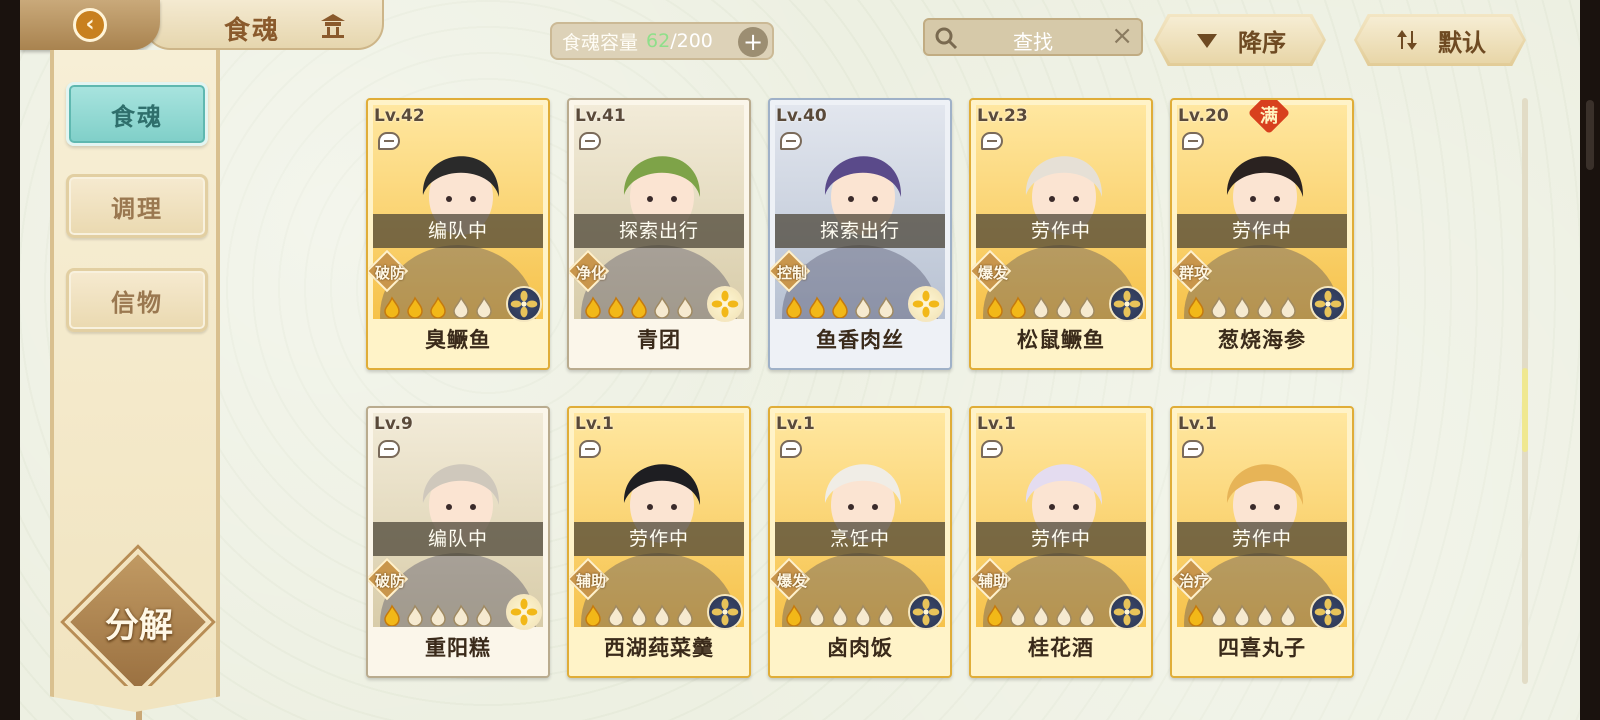 The width and height of the screenshot is (1600, 720). I want to click on back-button: ‹, so click(90, 25).